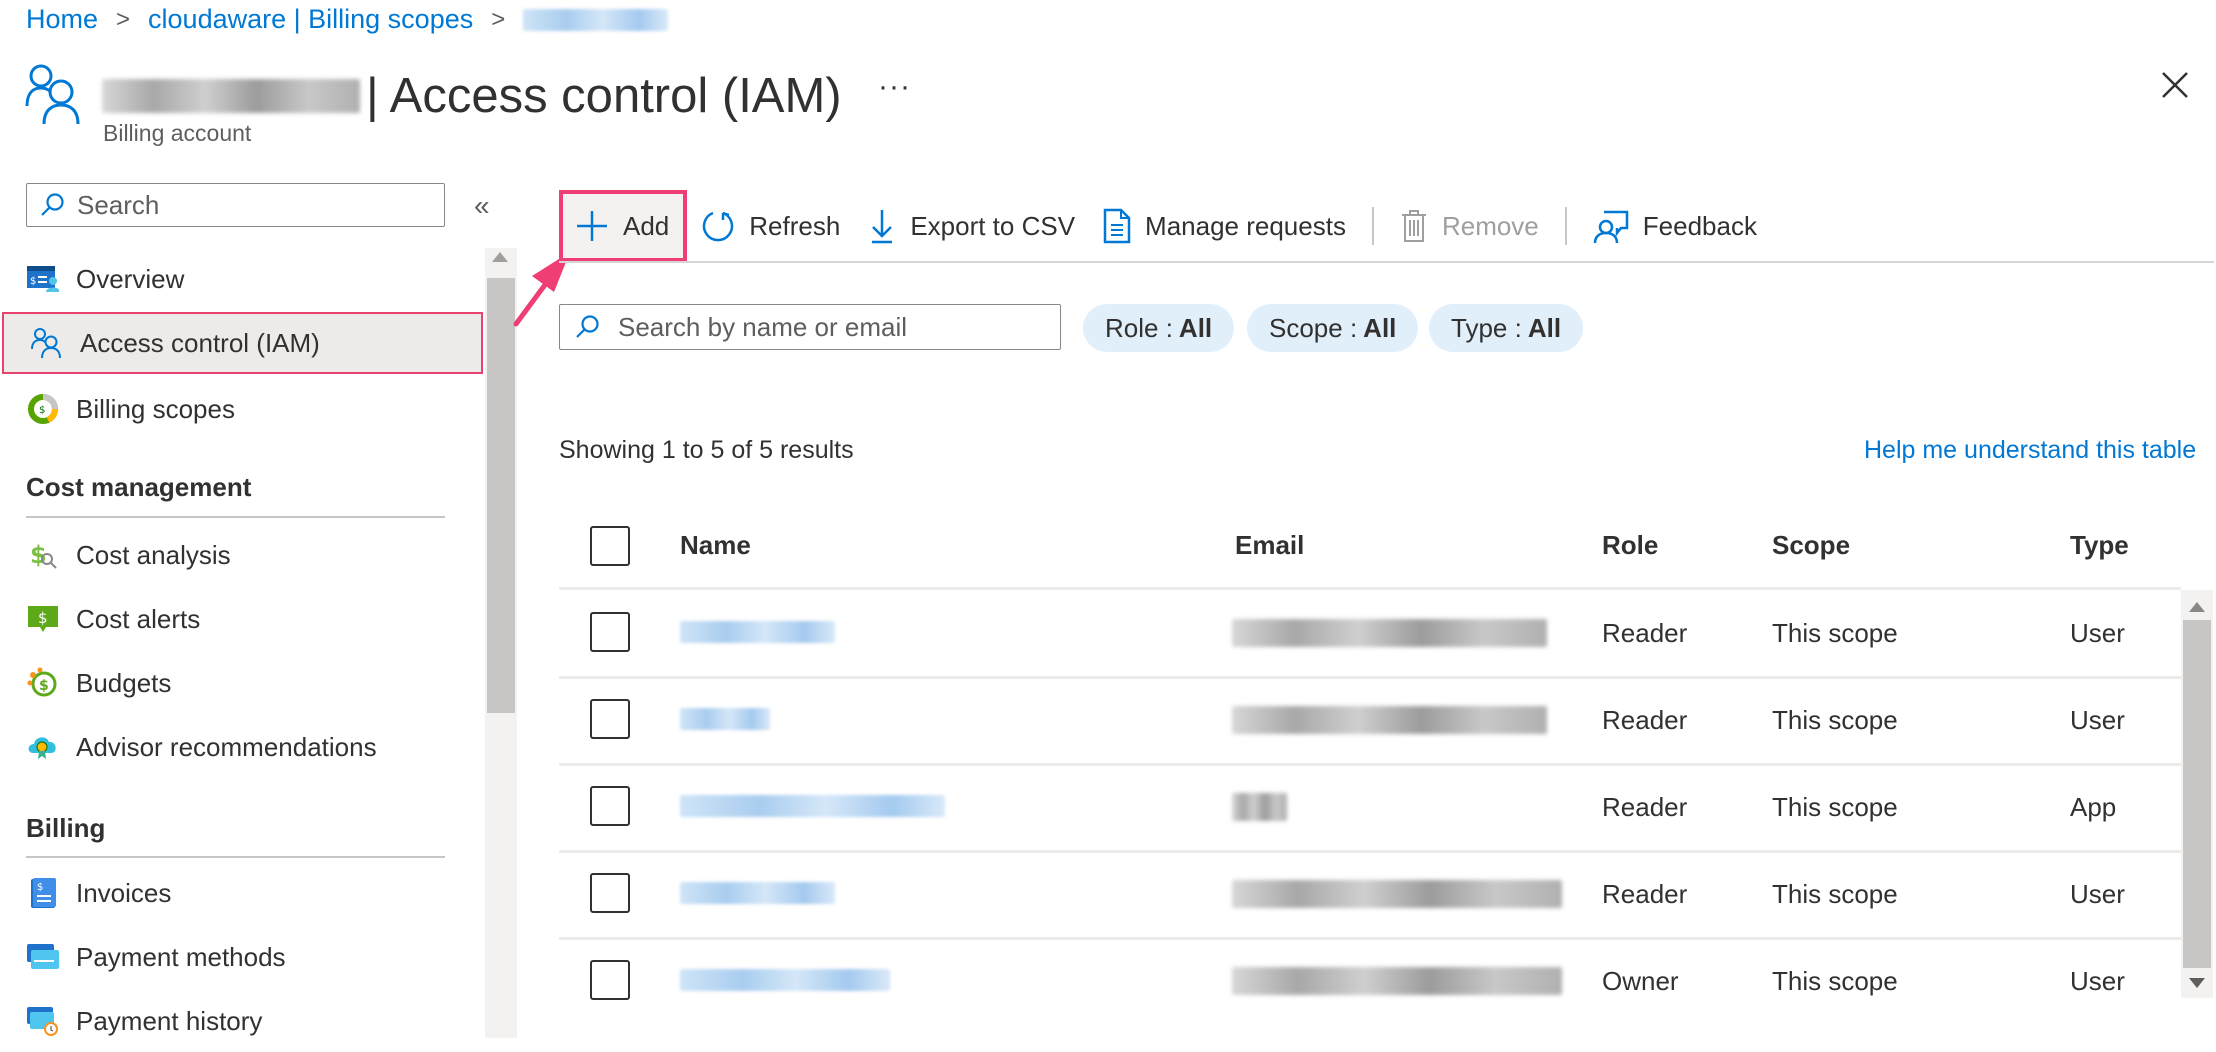 This screenshot has height=1052, width=2216. What do you see at coordinates (971, 226) in the screenshot?
I see `export-csv-button: Export to CSV` at bounding box center [971, 226].